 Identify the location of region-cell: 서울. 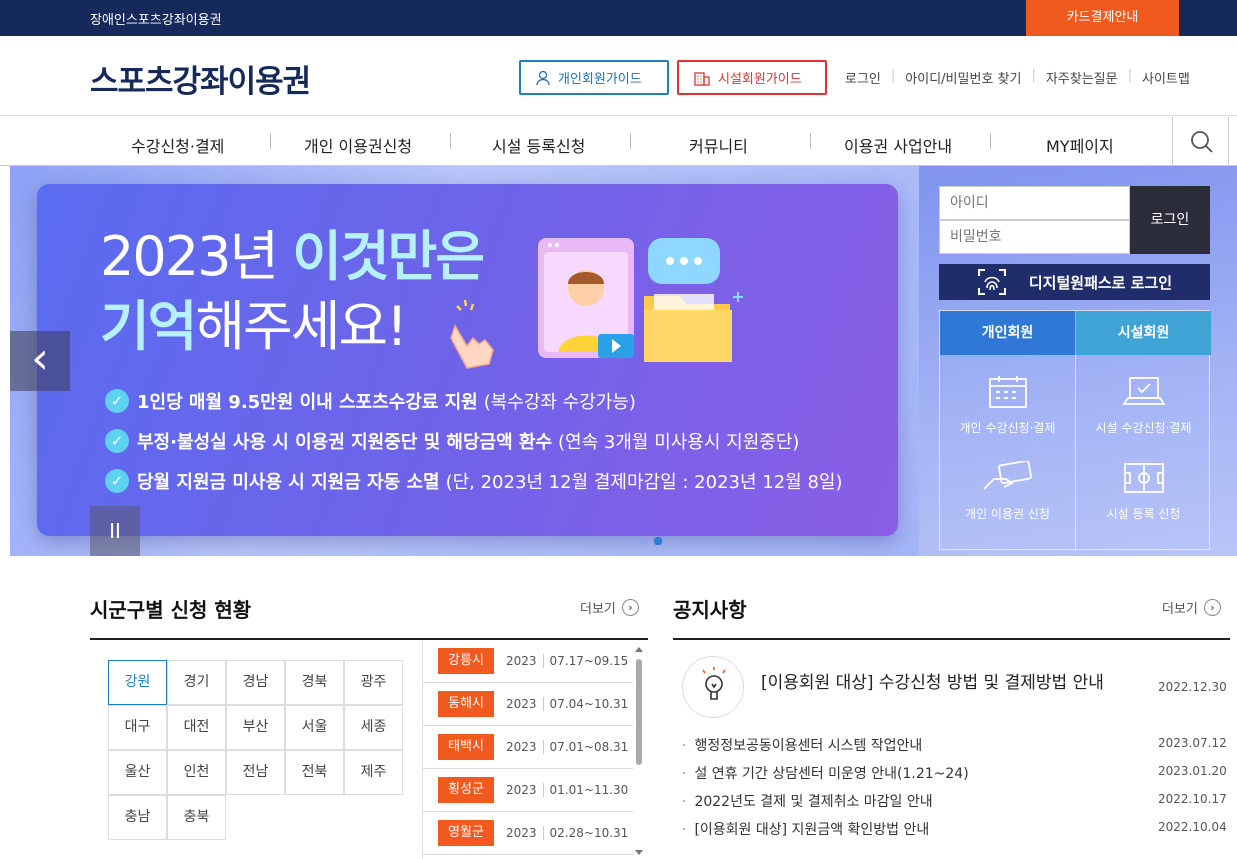
(314, 727).